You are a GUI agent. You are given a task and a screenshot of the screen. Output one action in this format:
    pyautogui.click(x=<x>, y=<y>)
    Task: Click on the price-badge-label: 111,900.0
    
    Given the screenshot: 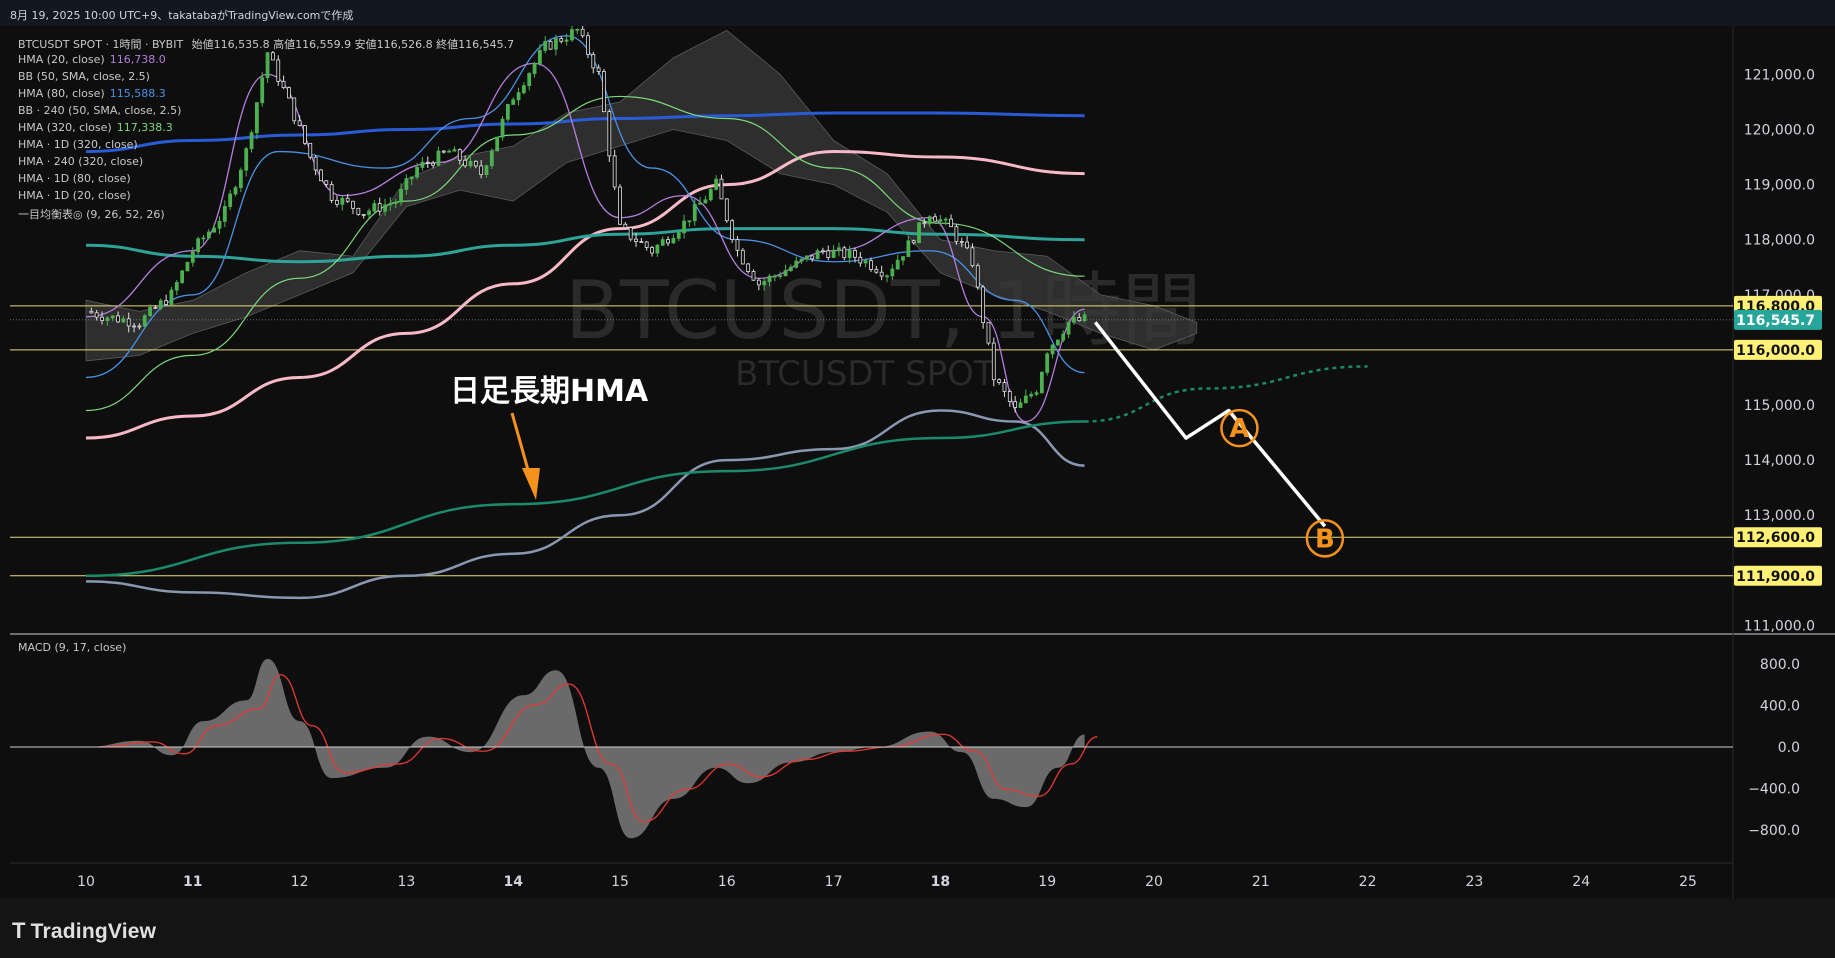 What is the action you would take?
    pyautogui.click(x=1775, y=577)
    